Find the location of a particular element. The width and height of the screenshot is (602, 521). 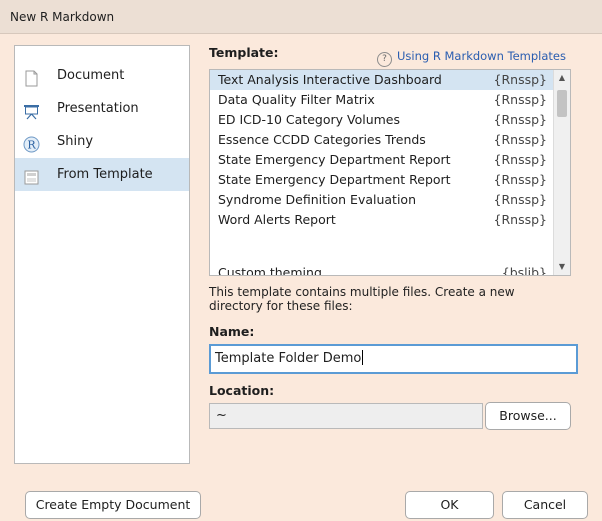

text-caret is located at coordinates (363, 357).